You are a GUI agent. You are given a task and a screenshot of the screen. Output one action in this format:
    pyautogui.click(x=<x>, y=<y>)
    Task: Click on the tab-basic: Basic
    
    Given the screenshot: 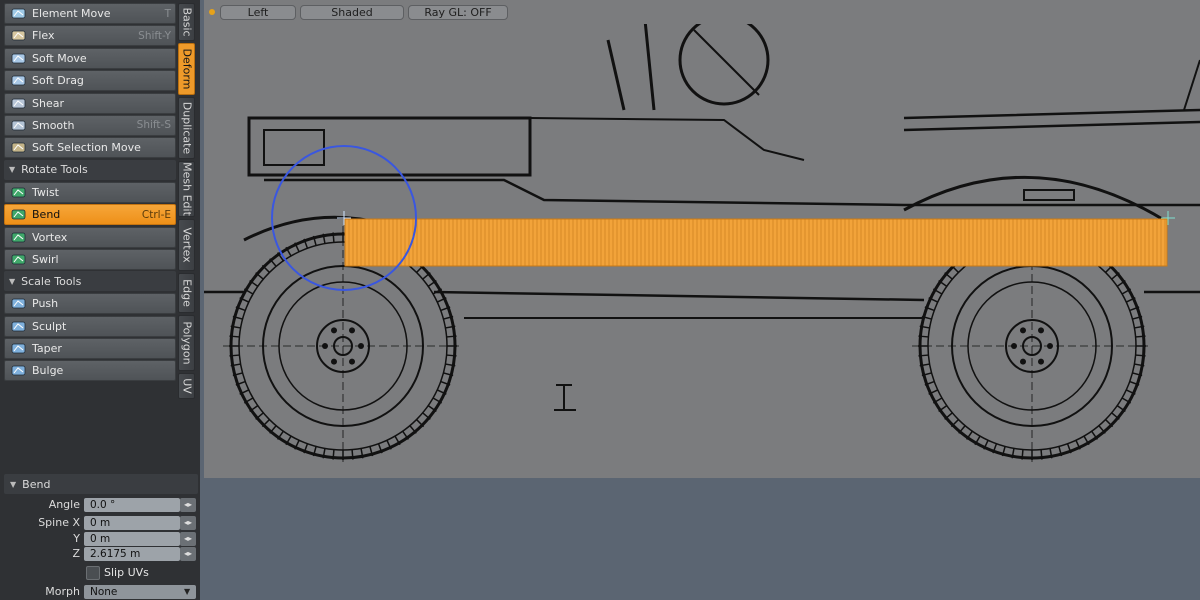 What is the action you would take?
    pyautogui.click(x=186, y=22)
    